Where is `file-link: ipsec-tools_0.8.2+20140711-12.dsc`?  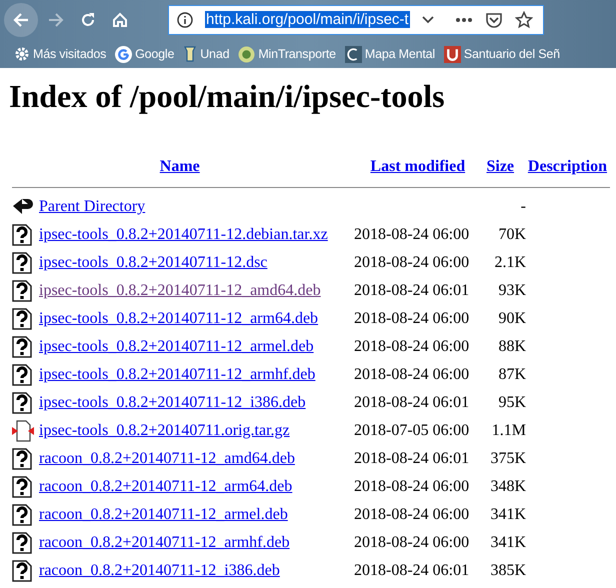 file-link: ipsec-tools_0.8.2+20140711-12.dsc is located at coordinates (153, 262).